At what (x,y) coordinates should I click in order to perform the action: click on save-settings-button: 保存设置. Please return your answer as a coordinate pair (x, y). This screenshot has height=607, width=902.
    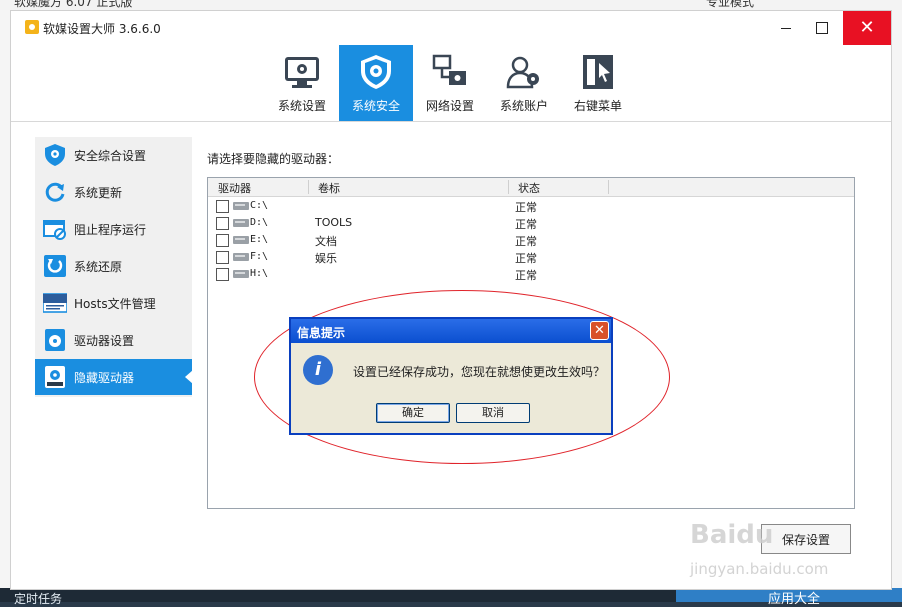
    Looking at the image, I should click on (806, 539).